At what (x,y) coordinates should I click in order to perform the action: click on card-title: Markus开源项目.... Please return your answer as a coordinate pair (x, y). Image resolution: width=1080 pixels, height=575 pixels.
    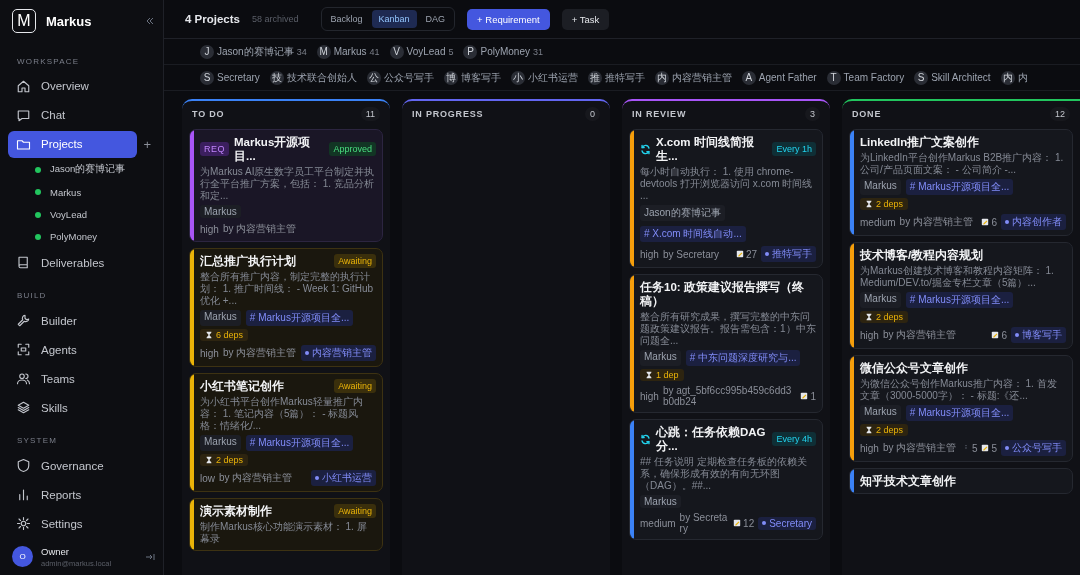
    Looking at the image, I should click on (273, 149).